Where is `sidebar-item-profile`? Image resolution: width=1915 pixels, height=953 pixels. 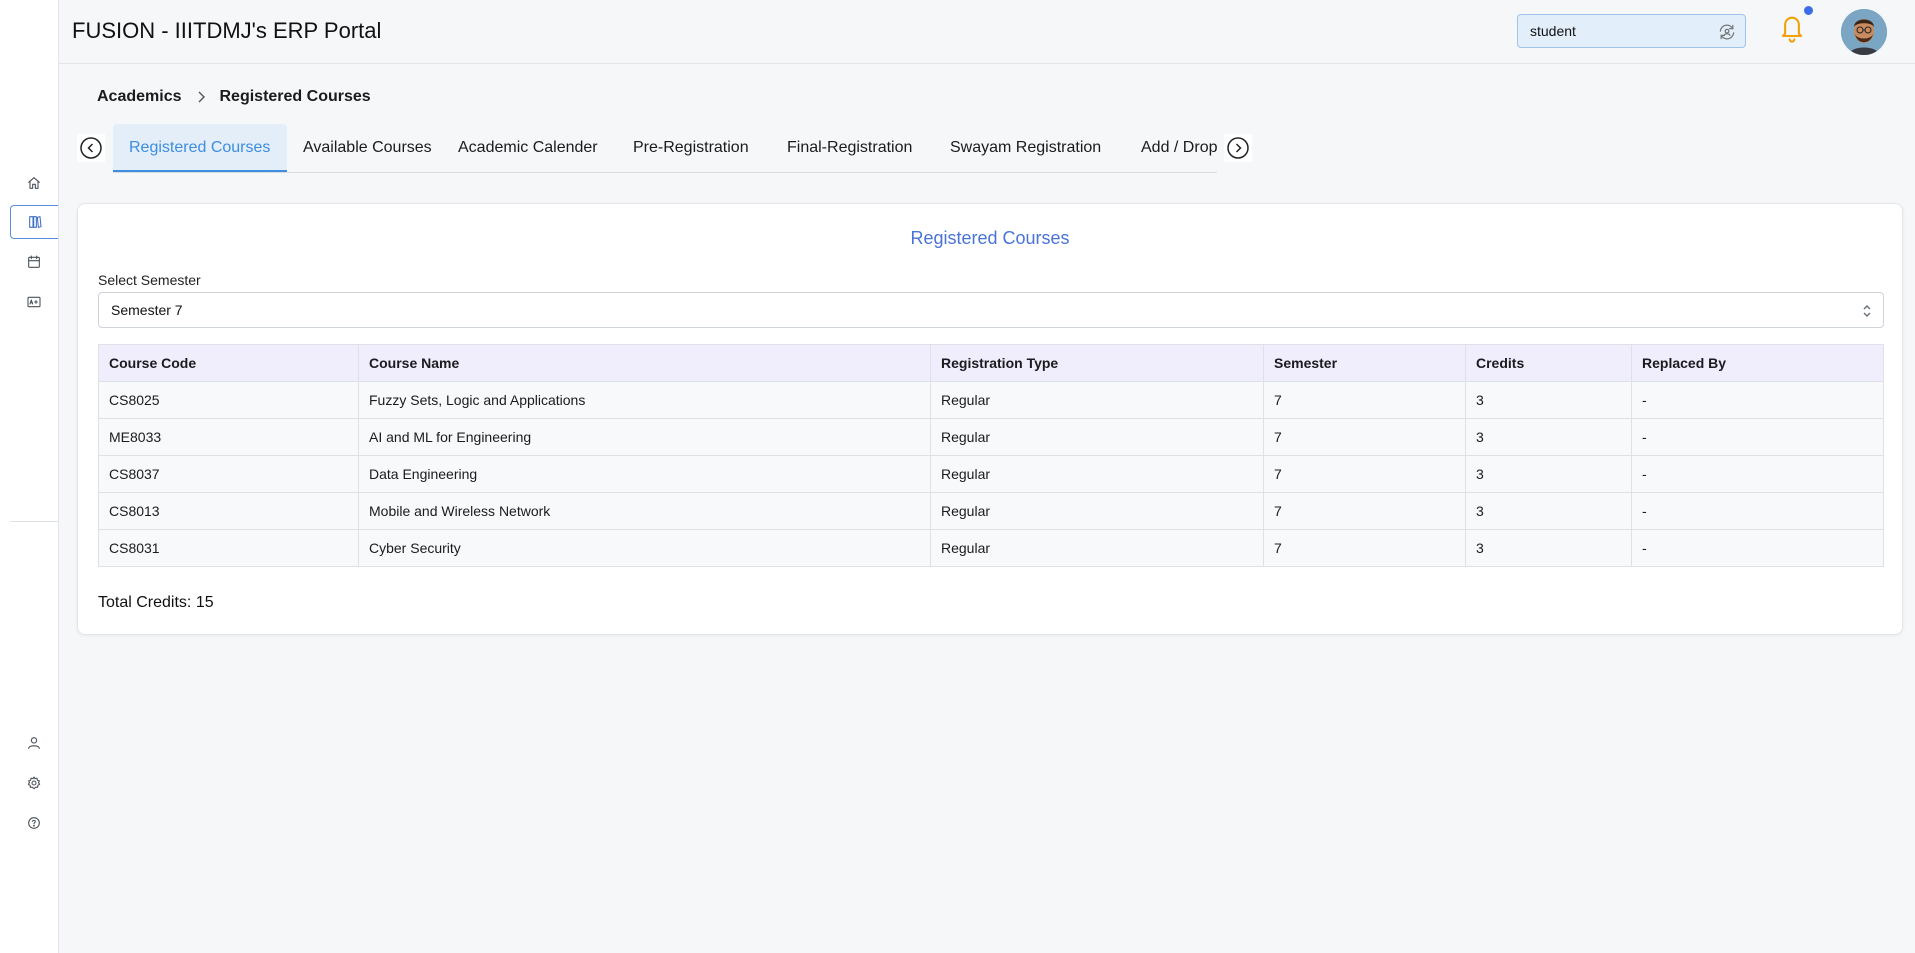 sidebar-item-profile is located at coordinates (34, 743).